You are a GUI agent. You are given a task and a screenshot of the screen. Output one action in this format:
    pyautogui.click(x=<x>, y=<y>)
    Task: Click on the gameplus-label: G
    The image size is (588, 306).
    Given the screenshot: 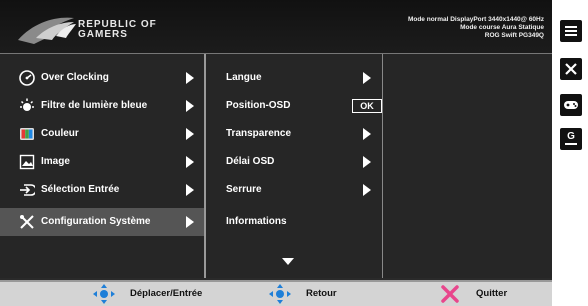 What is the action you would take?
    pyautogui.click(x=571, y=138)
    